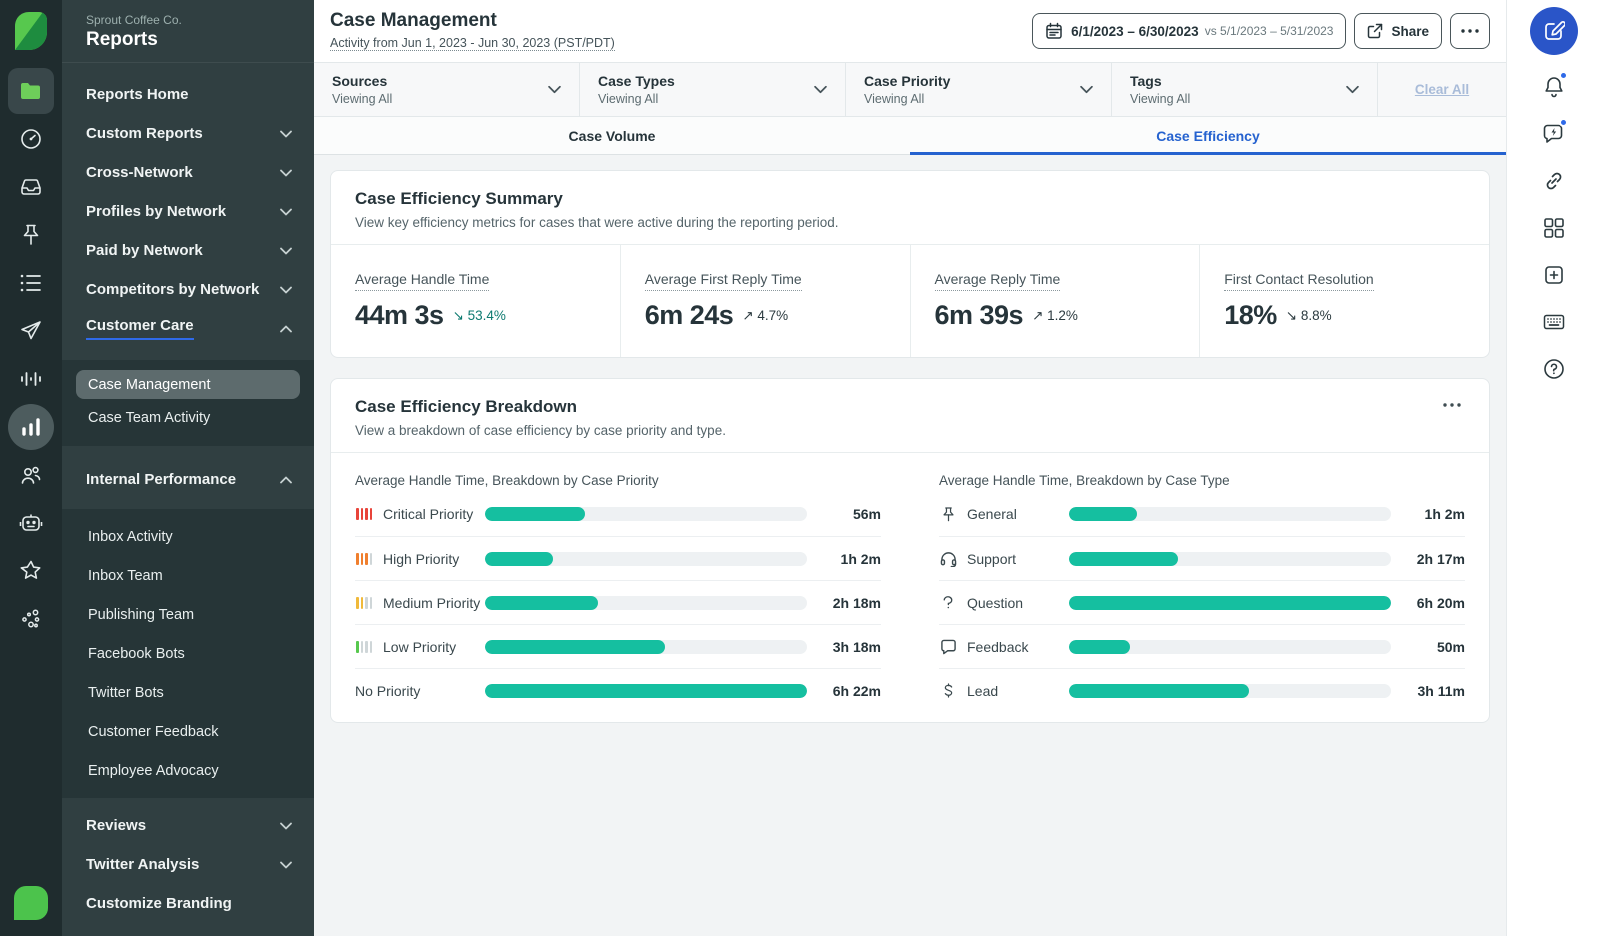 The height and width of the screenshot is (936, 1600). What do you see at coordinates (1554, 322) in the screenshot?
I see `keyboard-icon` at bounding box center [1554, 322].